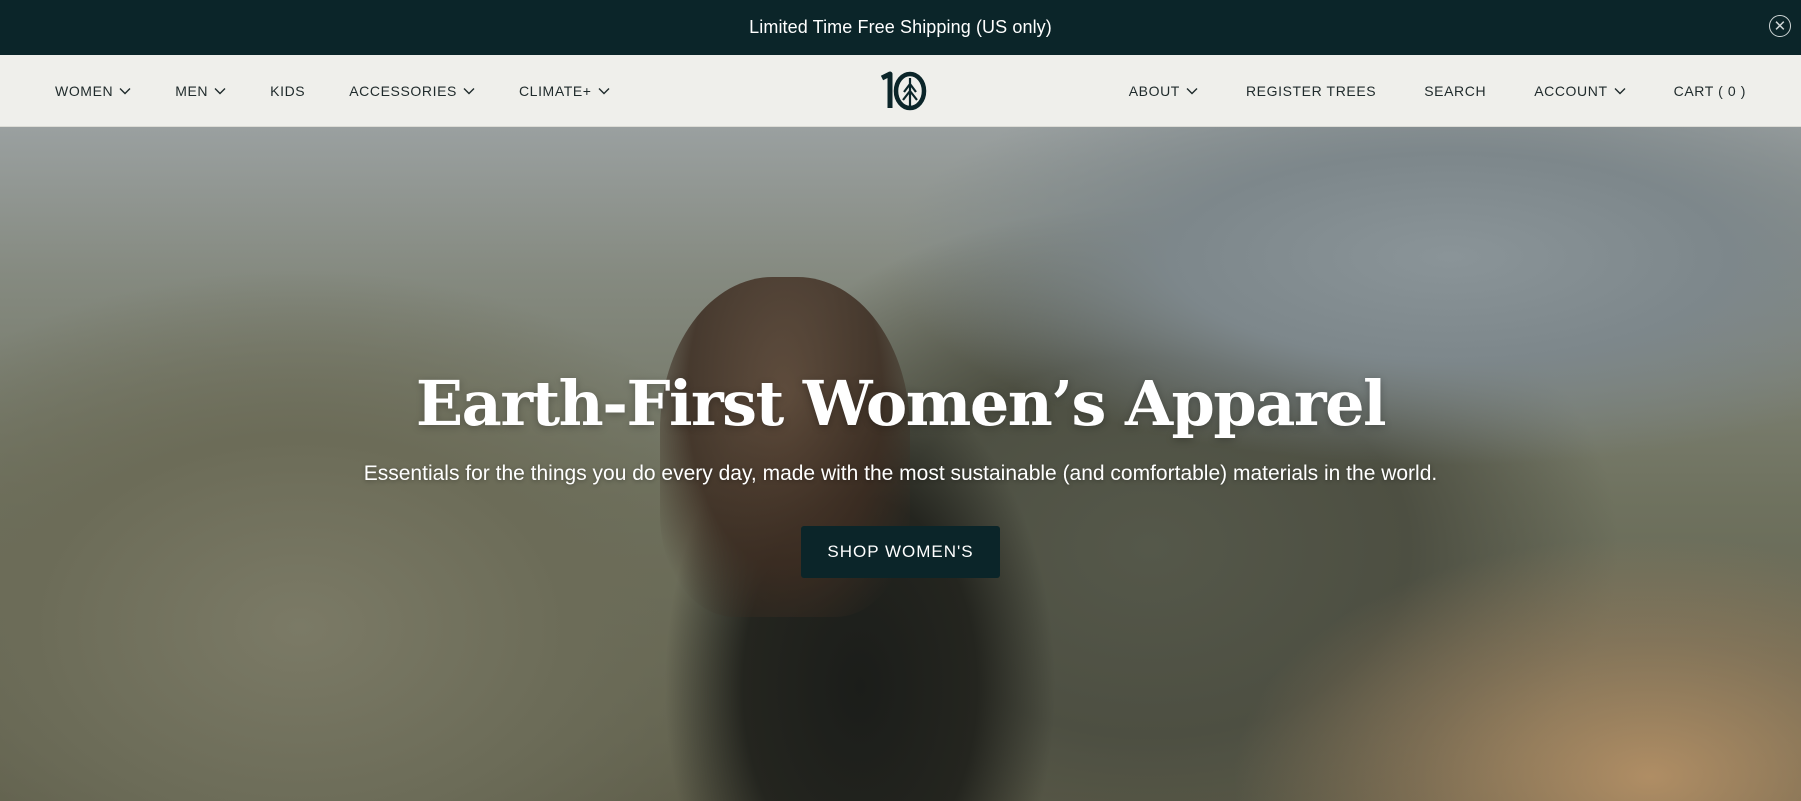 The height and width of the screenshot is (801, 1801). I want to click on nav-item-men-label: MEN, so click(192, 90).